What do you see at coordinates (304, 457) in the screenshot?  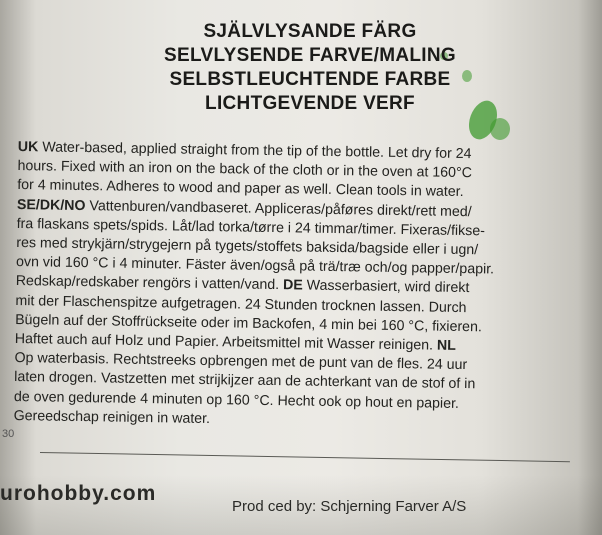 I see `divider-line` at bounding box center [304, 457].